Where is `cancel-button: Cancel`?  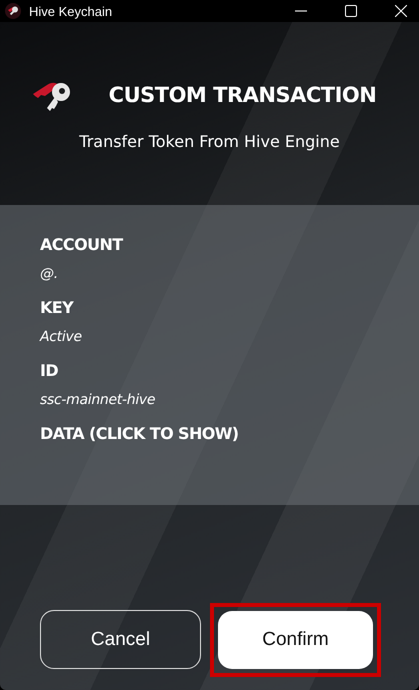 cancel-button: Cancel is located at coordinates (120, 639).